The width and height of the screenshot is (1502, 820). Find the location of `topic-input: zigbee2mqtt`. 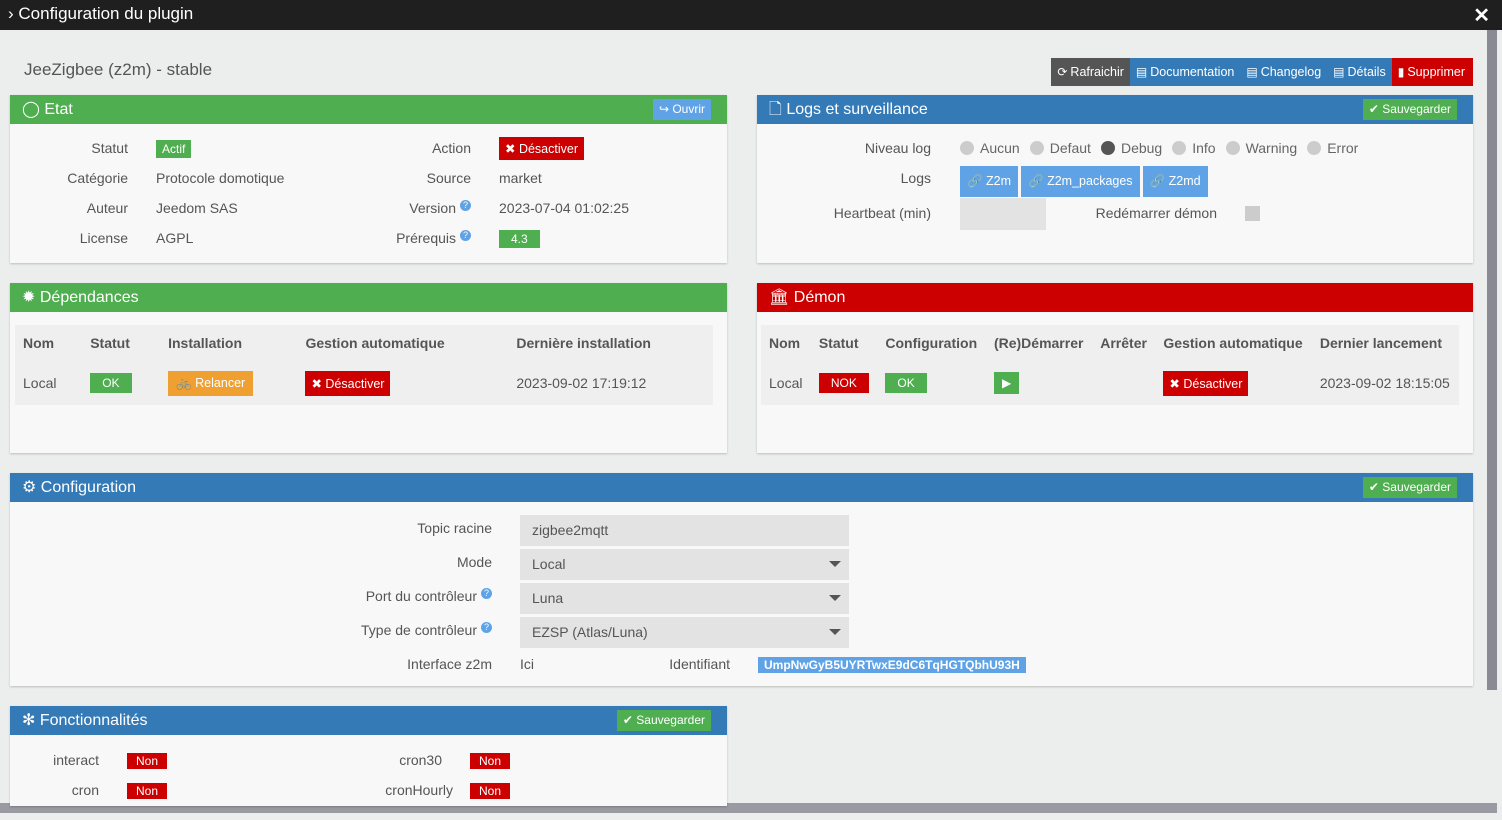

topic-input: zigbee2mqtt is located at coordinates (684, 530).